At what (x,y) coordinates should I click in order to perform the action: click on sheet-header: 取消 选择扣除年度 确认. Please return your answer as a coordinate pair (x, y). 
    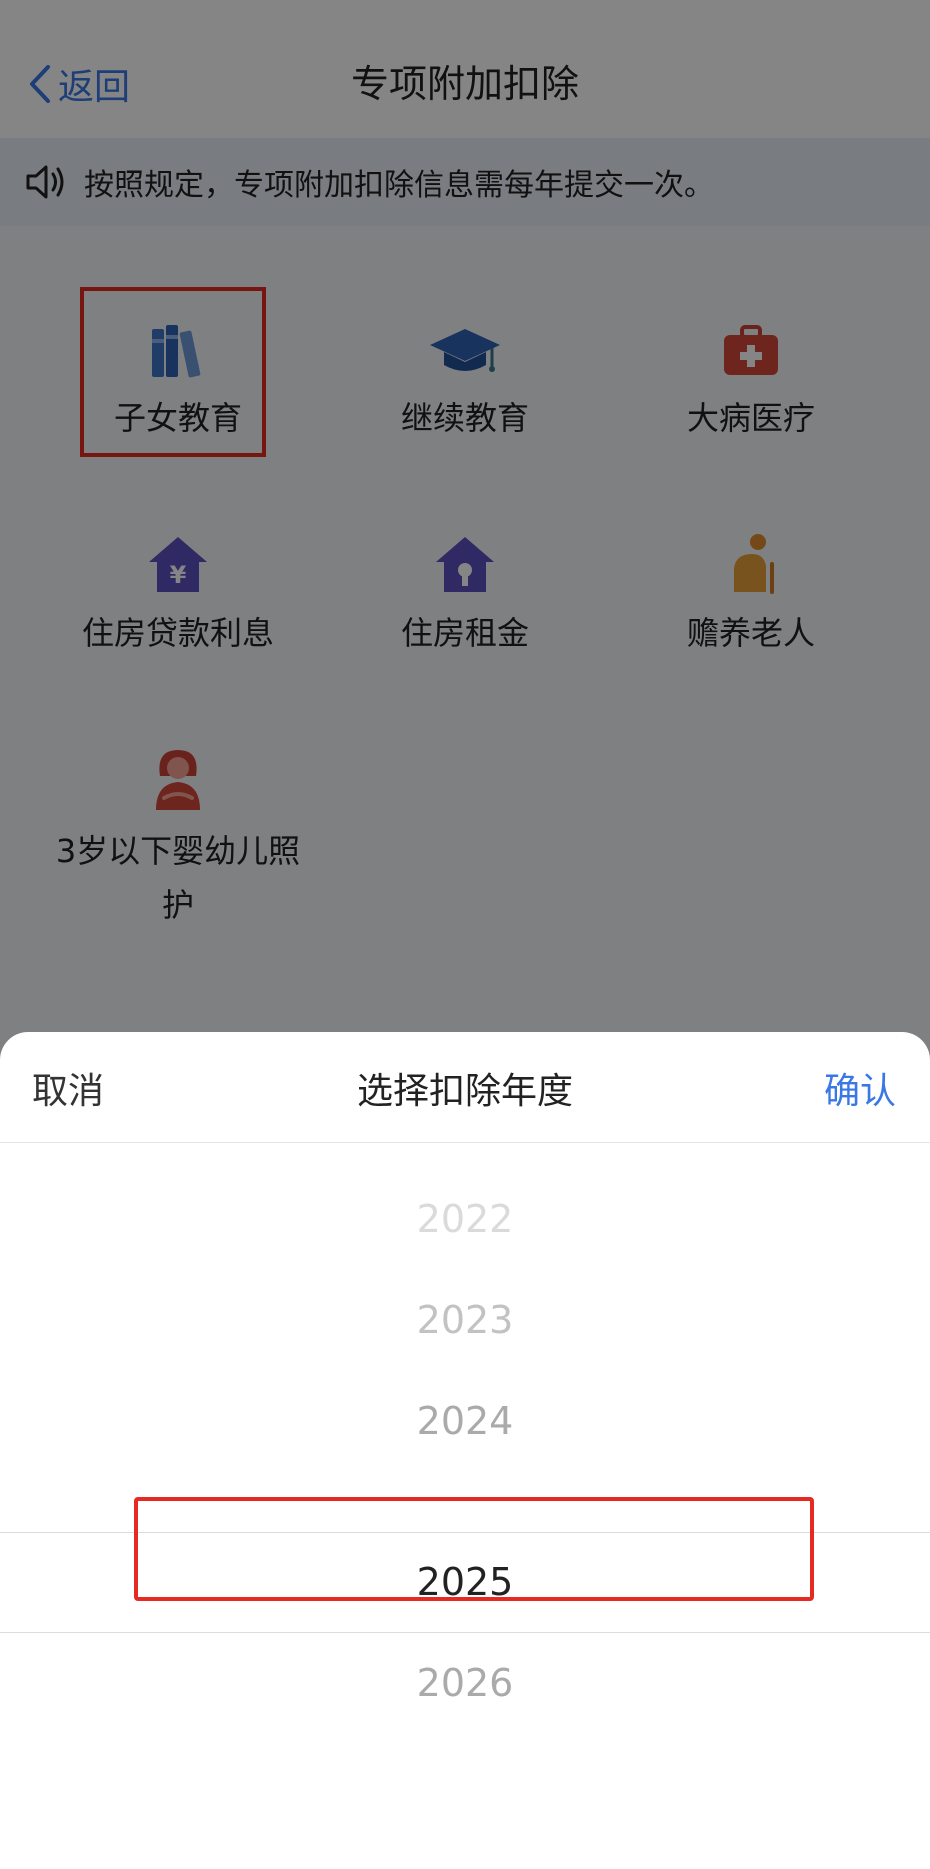
    Looking at the image, I should click on (465, 1087).